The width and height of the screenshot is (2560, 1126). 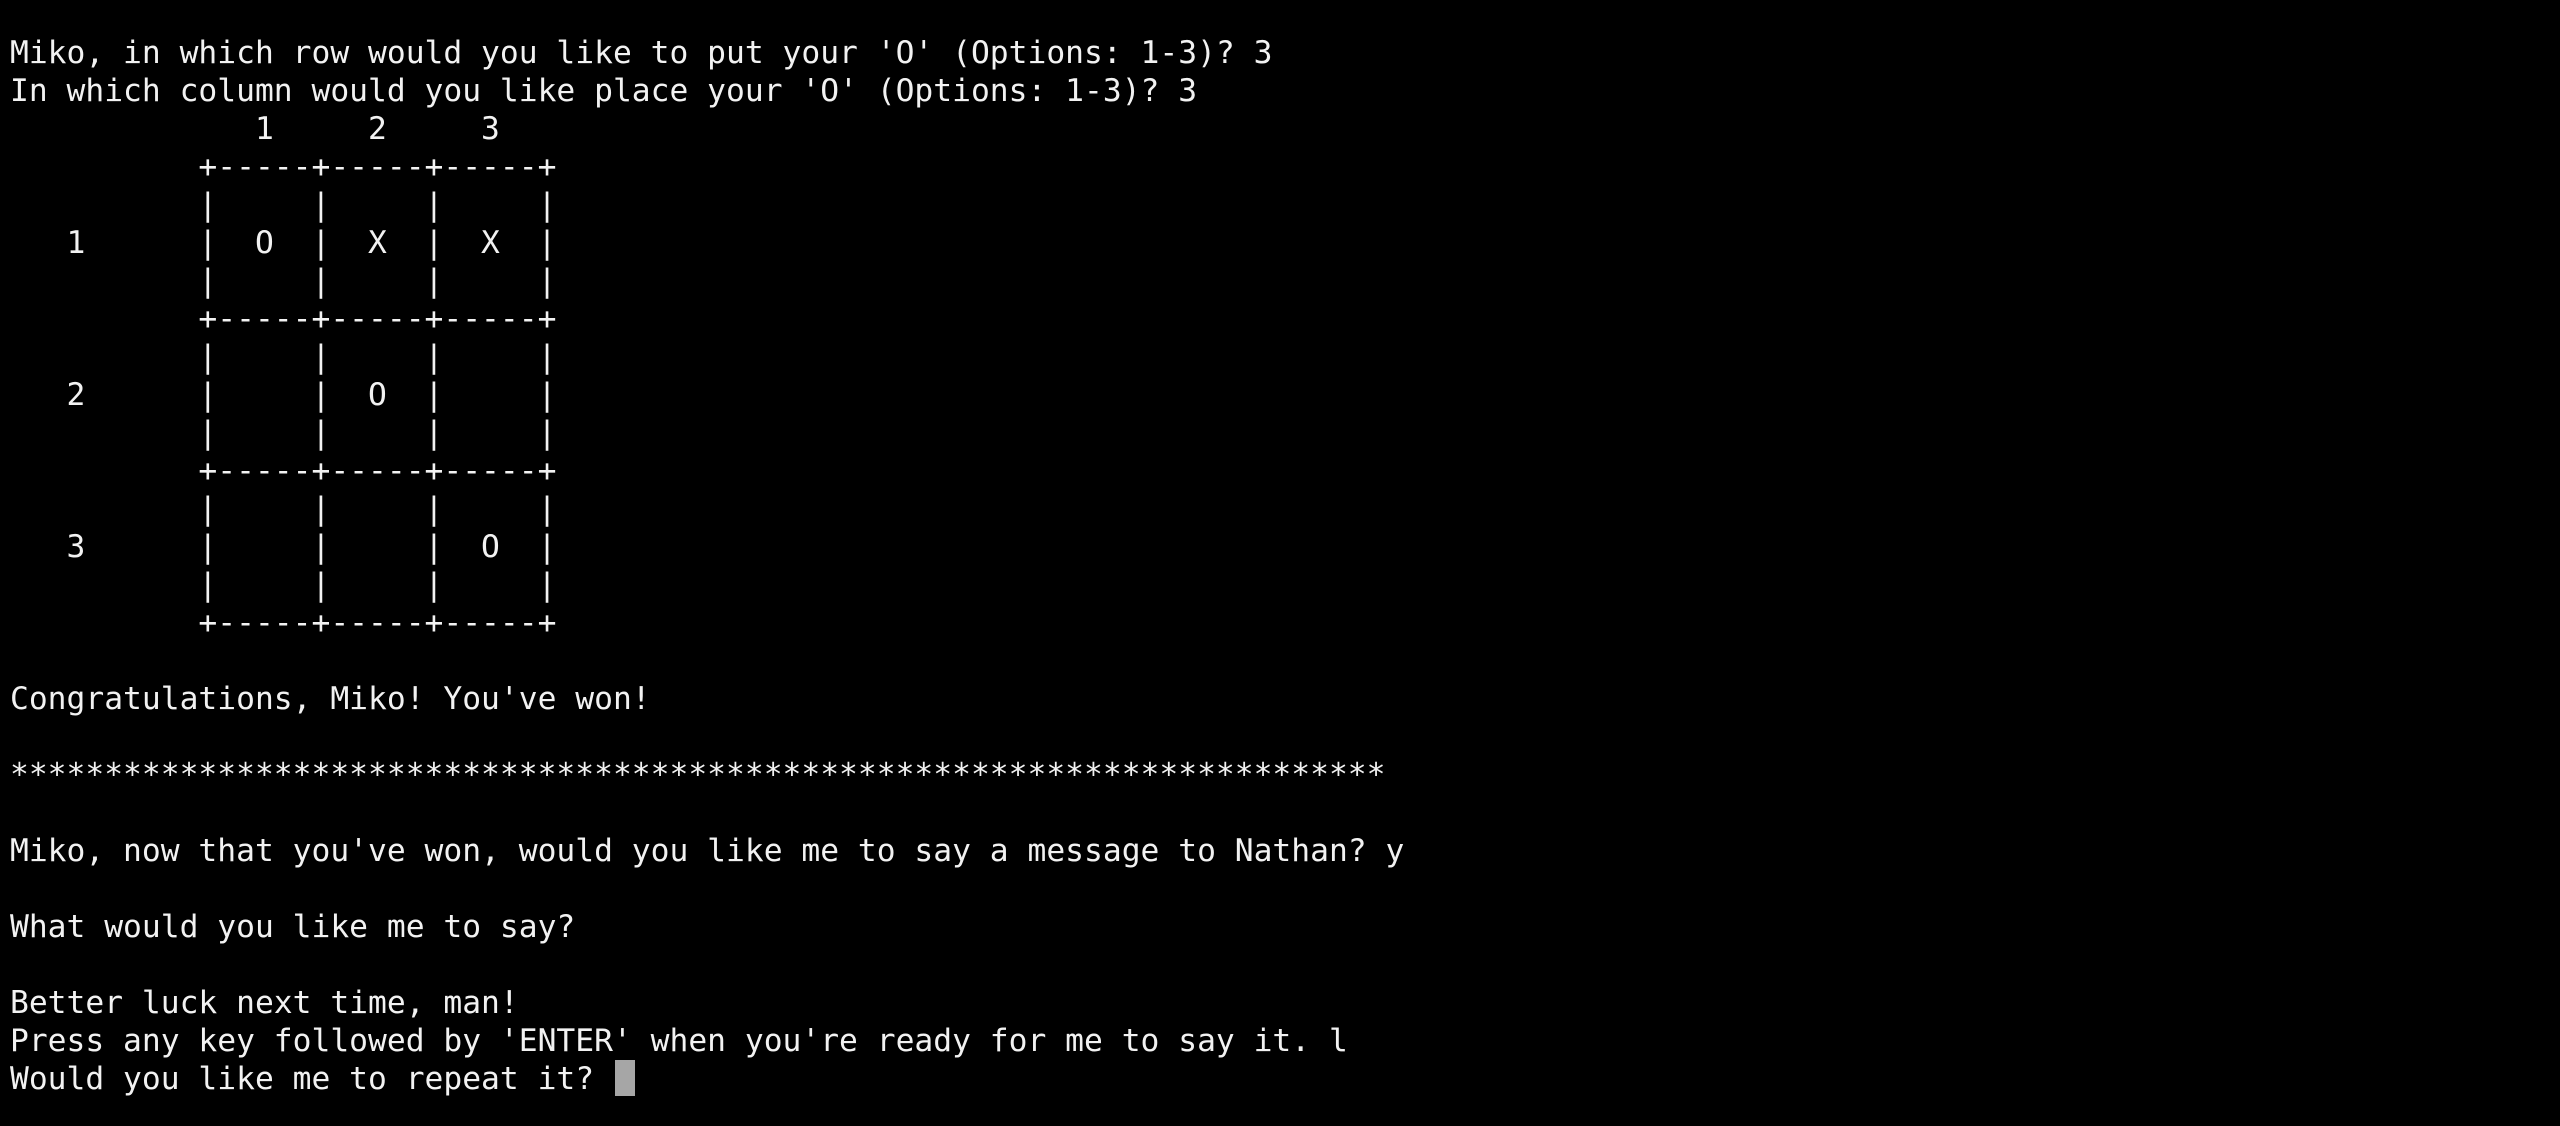 I want to click on say-prompt-line: What would you like me to say?, so click(x=293, y=927).